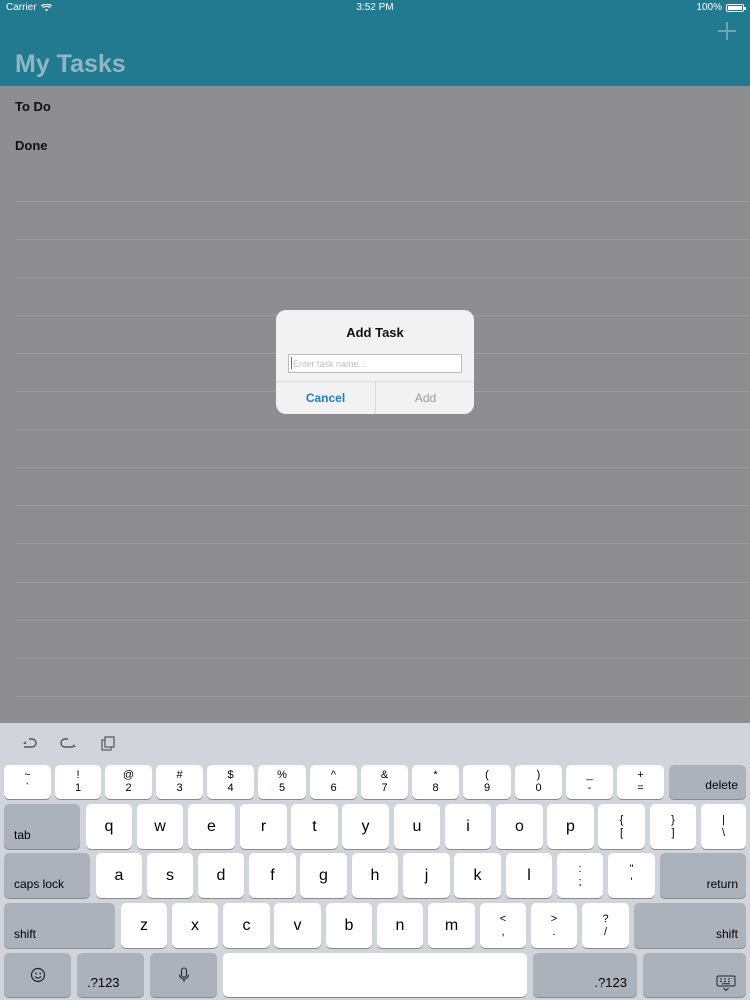 The width and height of the screenshot is (750, 1000). Describe the element at coordinates (384, 782) in the screenshot. I see `key-7: & 7` at that location.